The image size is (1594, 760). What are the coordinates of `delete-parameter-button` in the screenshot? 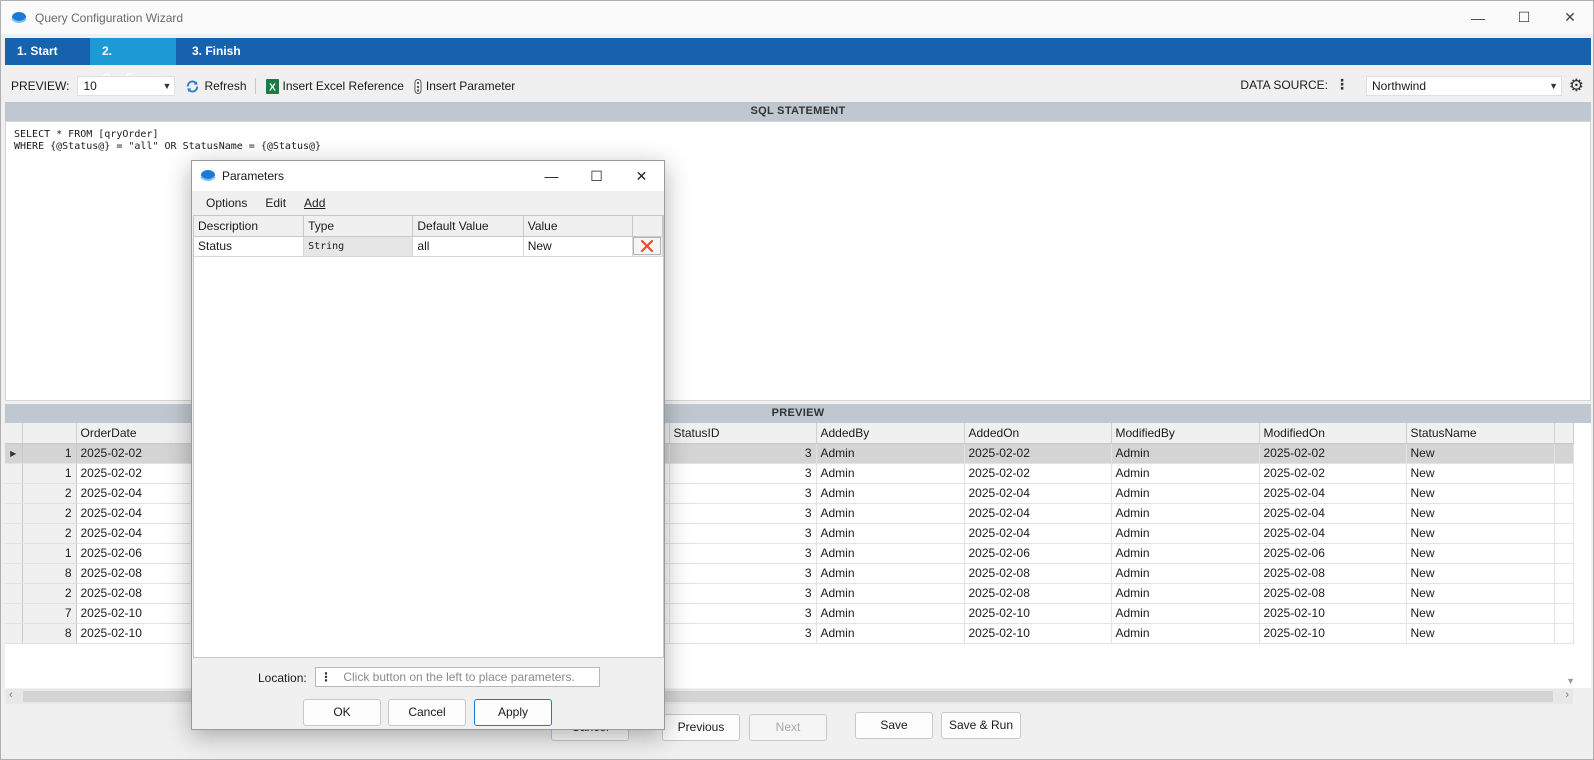 It's located at (647, 246).